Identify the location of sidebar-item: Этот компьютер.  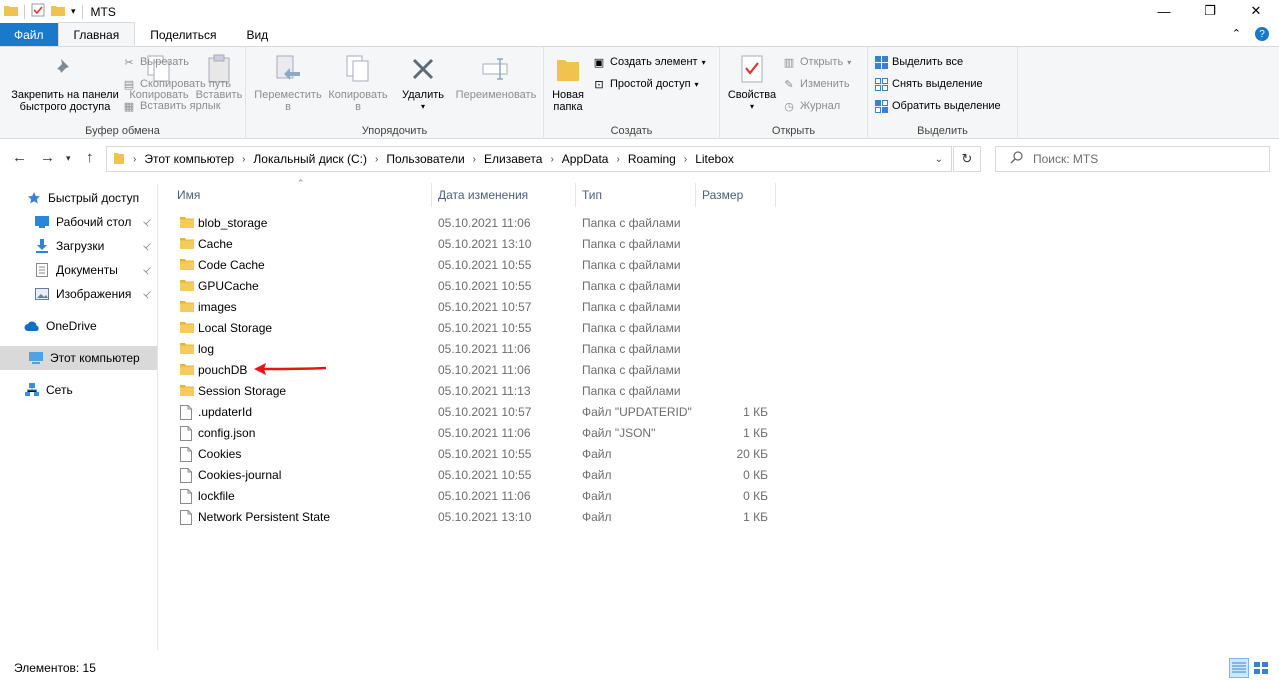
(78, 358).